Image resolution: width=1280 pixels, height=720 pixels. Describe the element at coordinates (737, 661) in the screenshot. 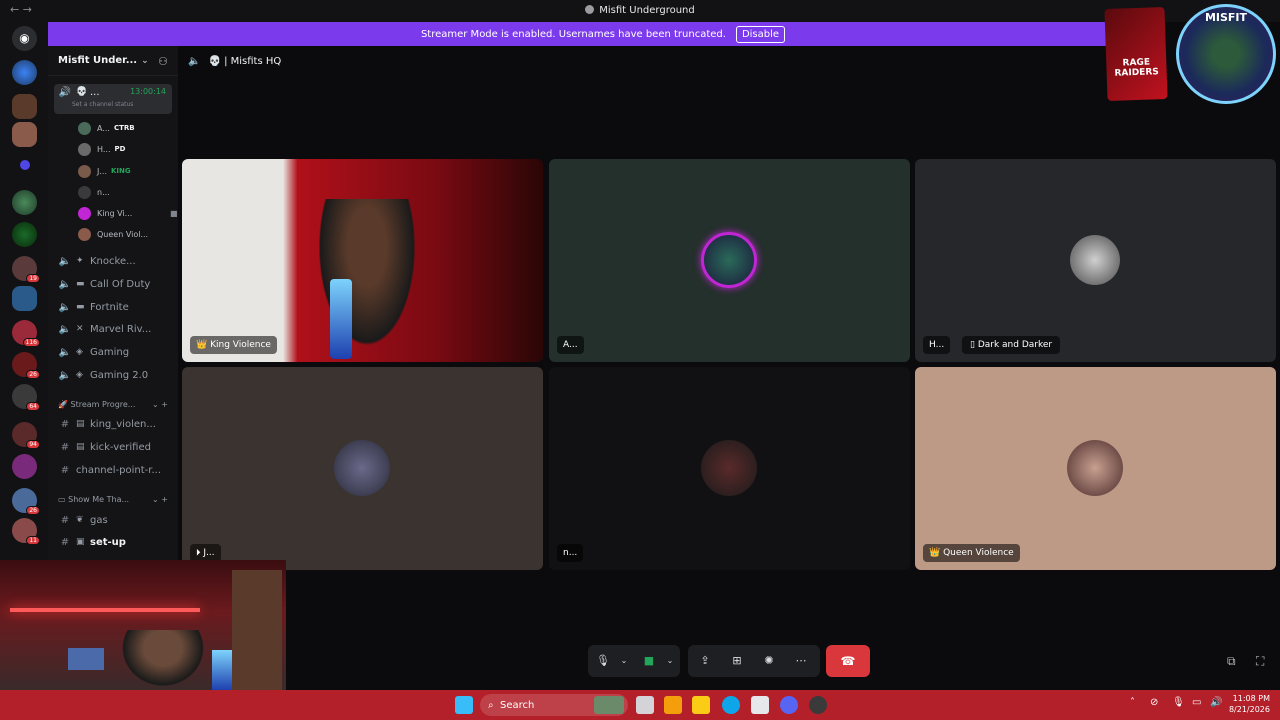

I see `activities-icon: ⊞` at that location.